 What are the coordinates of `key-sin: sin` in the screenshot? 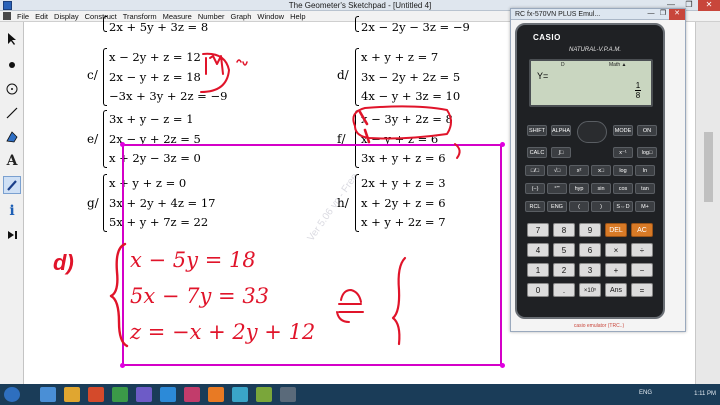 It's located at (601, 188).